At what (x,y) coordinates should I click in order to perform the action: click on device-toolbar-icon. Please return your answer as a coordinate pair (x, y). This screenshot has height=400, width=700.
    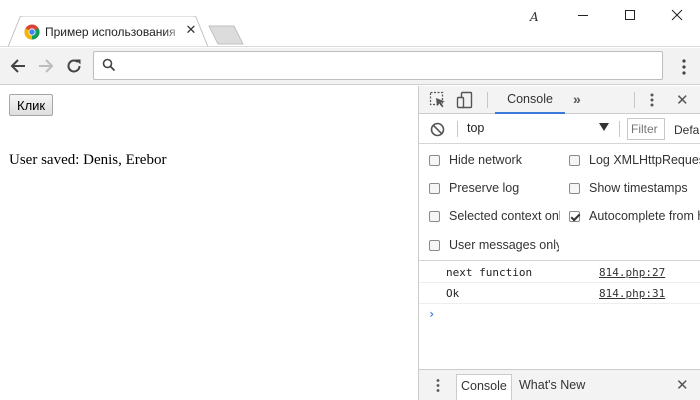
    Looking at the image, I should click on (465, 100).